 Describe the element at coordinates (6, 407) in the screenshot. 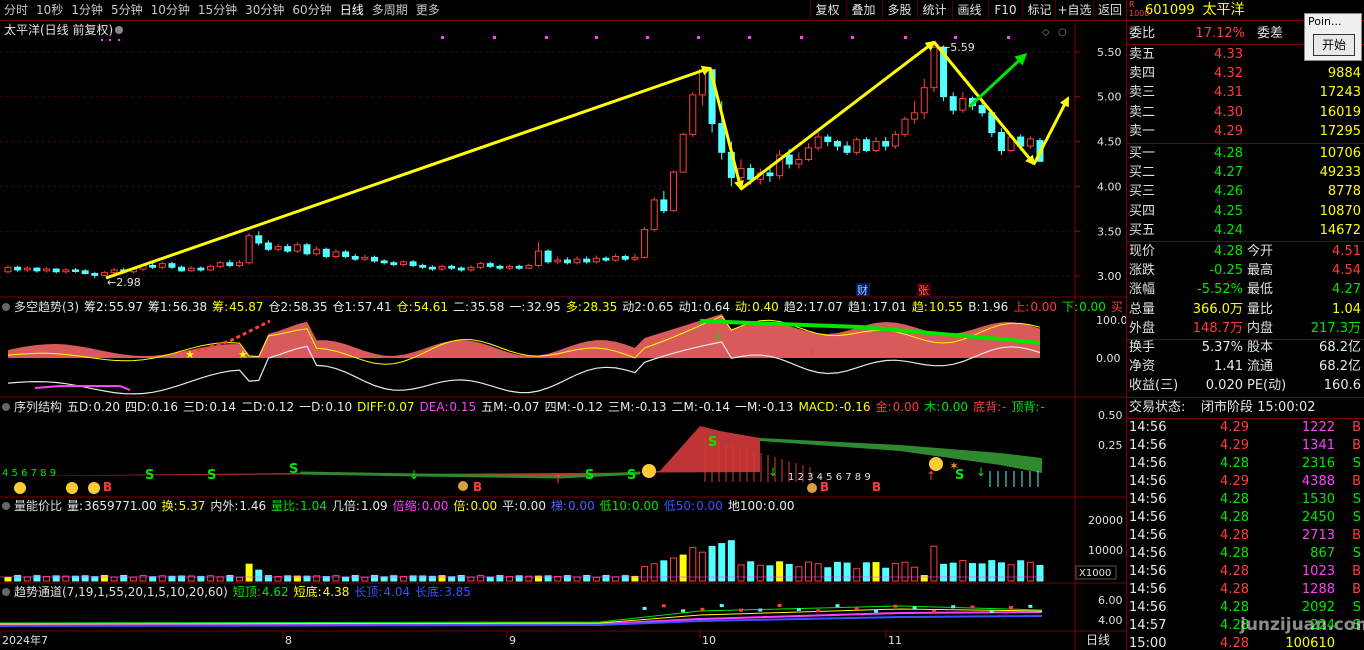

I see `indicator2-toggle-icon` at that location.